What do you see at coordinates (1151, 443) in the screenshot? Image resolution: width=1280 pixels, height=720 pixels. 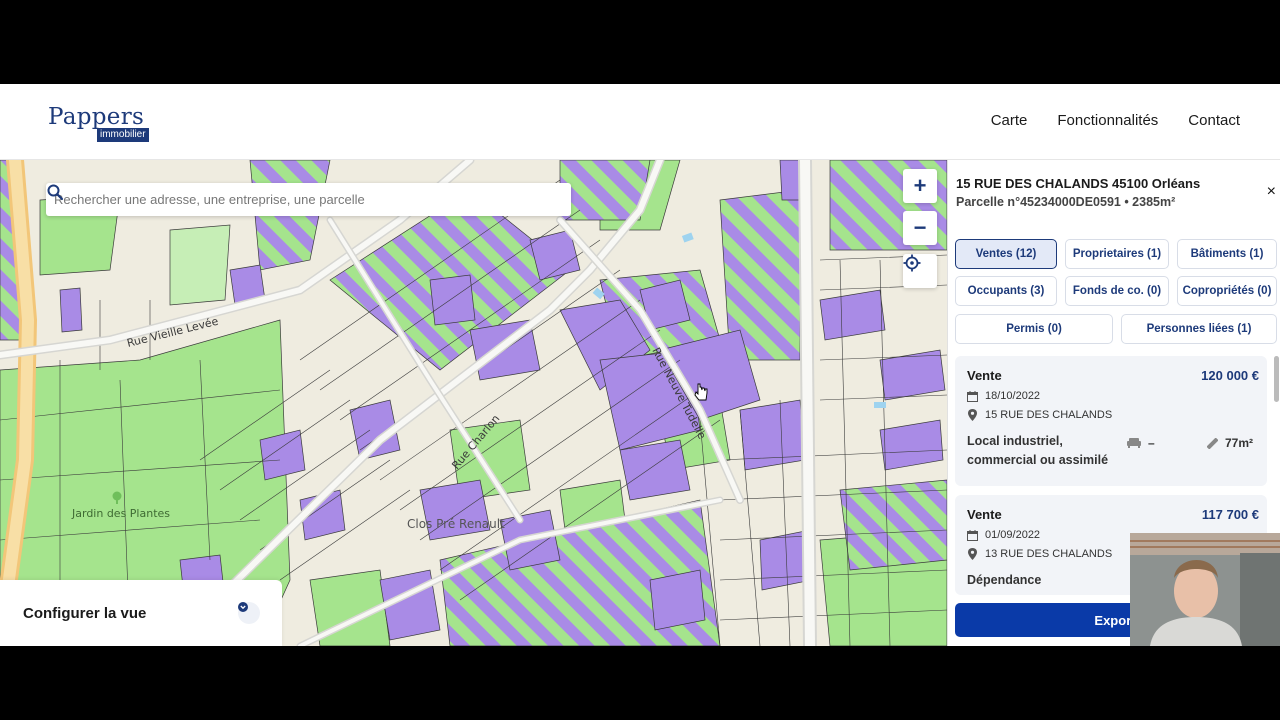 I see `sale-rooms-value: –` at bounding box center [1151, 443].